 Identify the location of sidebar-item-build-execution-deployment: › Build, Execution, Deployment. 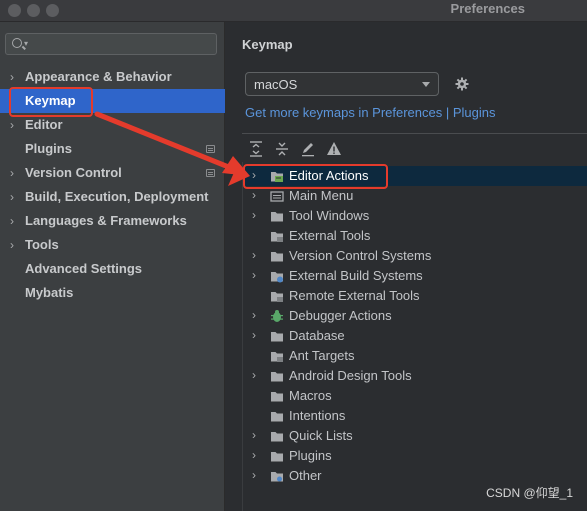
(112, 197).